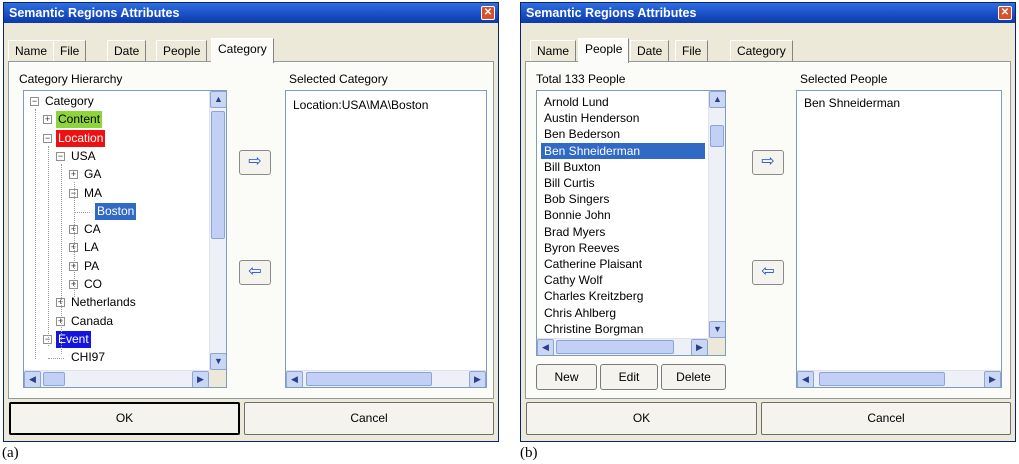 Image resolution: width=1019 pixels, height=464 pixels. What do you see at coordinates (116, 174) in the screenshot?
I see `tree-node: + GA` at bounding box center [116, 174].